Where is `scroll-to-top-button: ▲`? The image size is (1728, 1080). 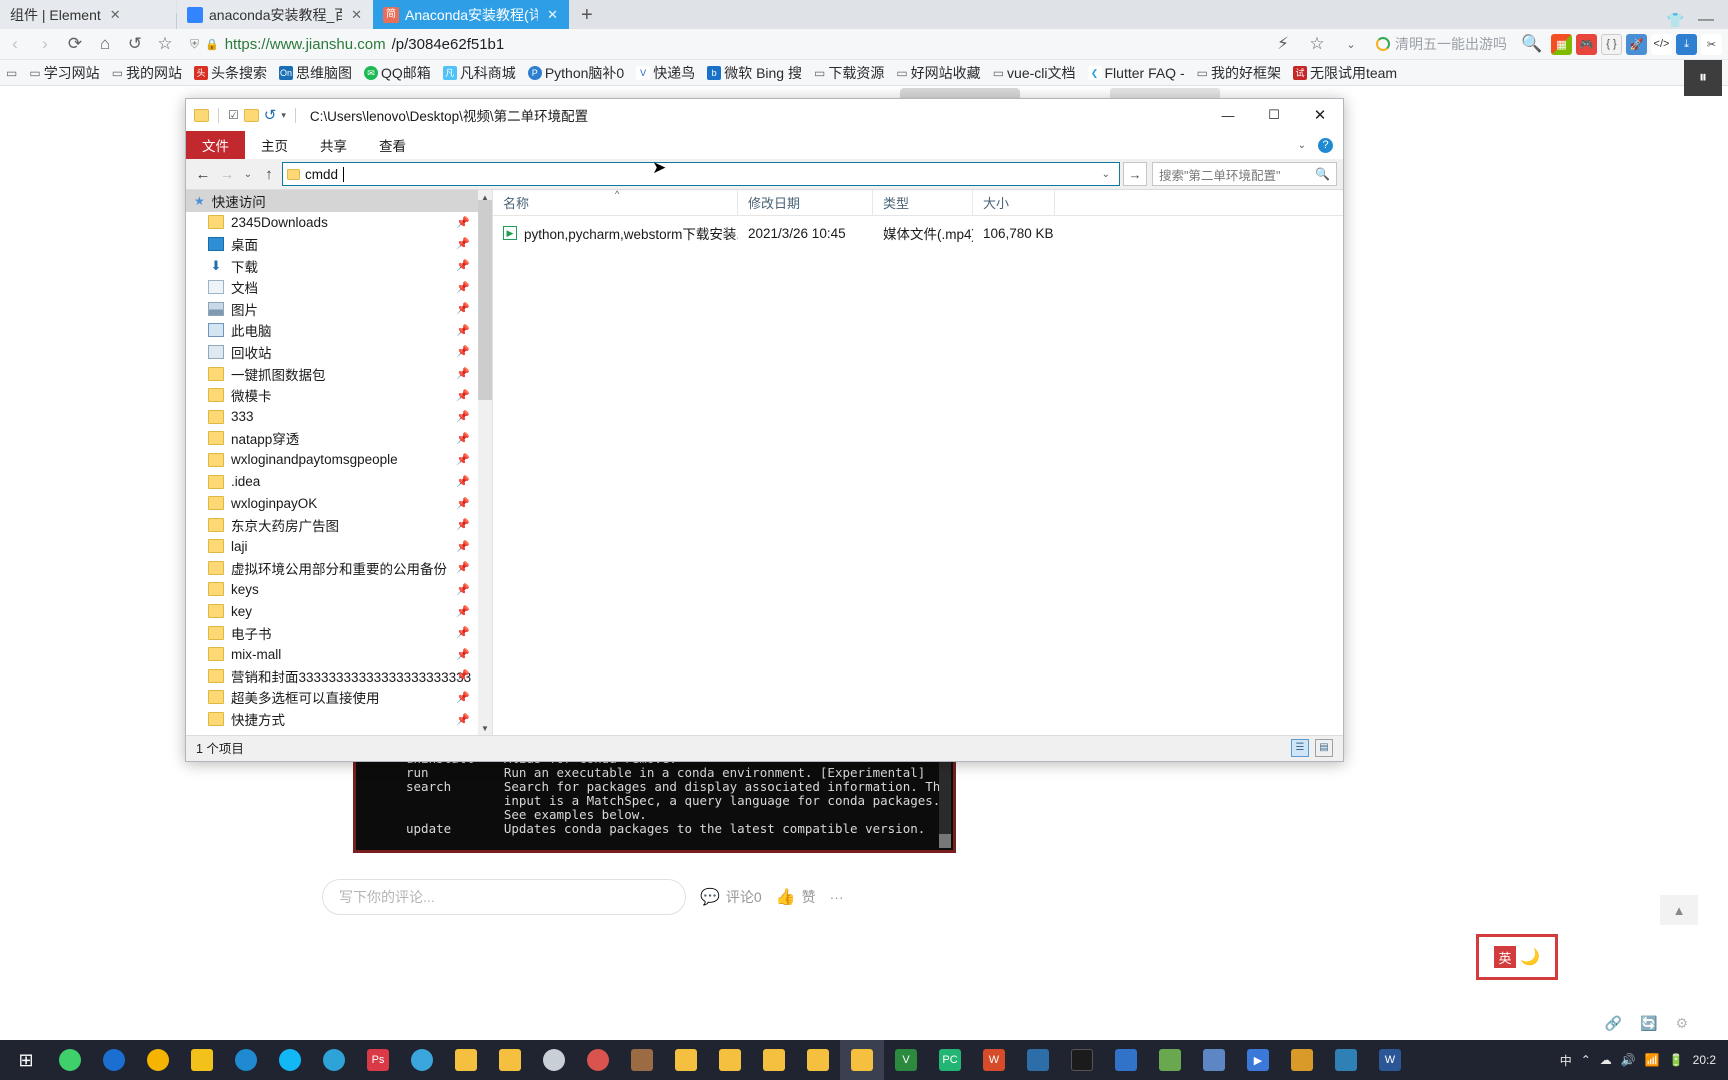 scroll-to-top-button: ▲ is located at coordinates (1679, 910).